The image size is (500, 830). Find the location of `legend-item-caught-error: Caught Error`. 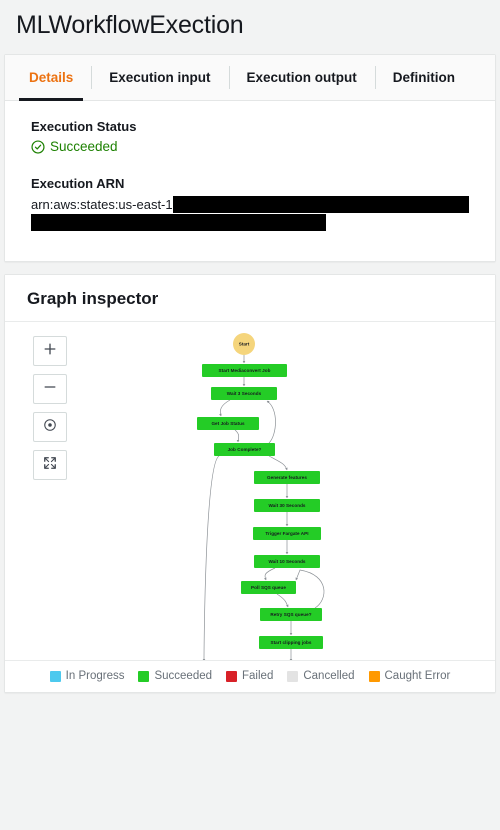

legend-item-caught-error: Caught Error is located at coordinates (409, 676).